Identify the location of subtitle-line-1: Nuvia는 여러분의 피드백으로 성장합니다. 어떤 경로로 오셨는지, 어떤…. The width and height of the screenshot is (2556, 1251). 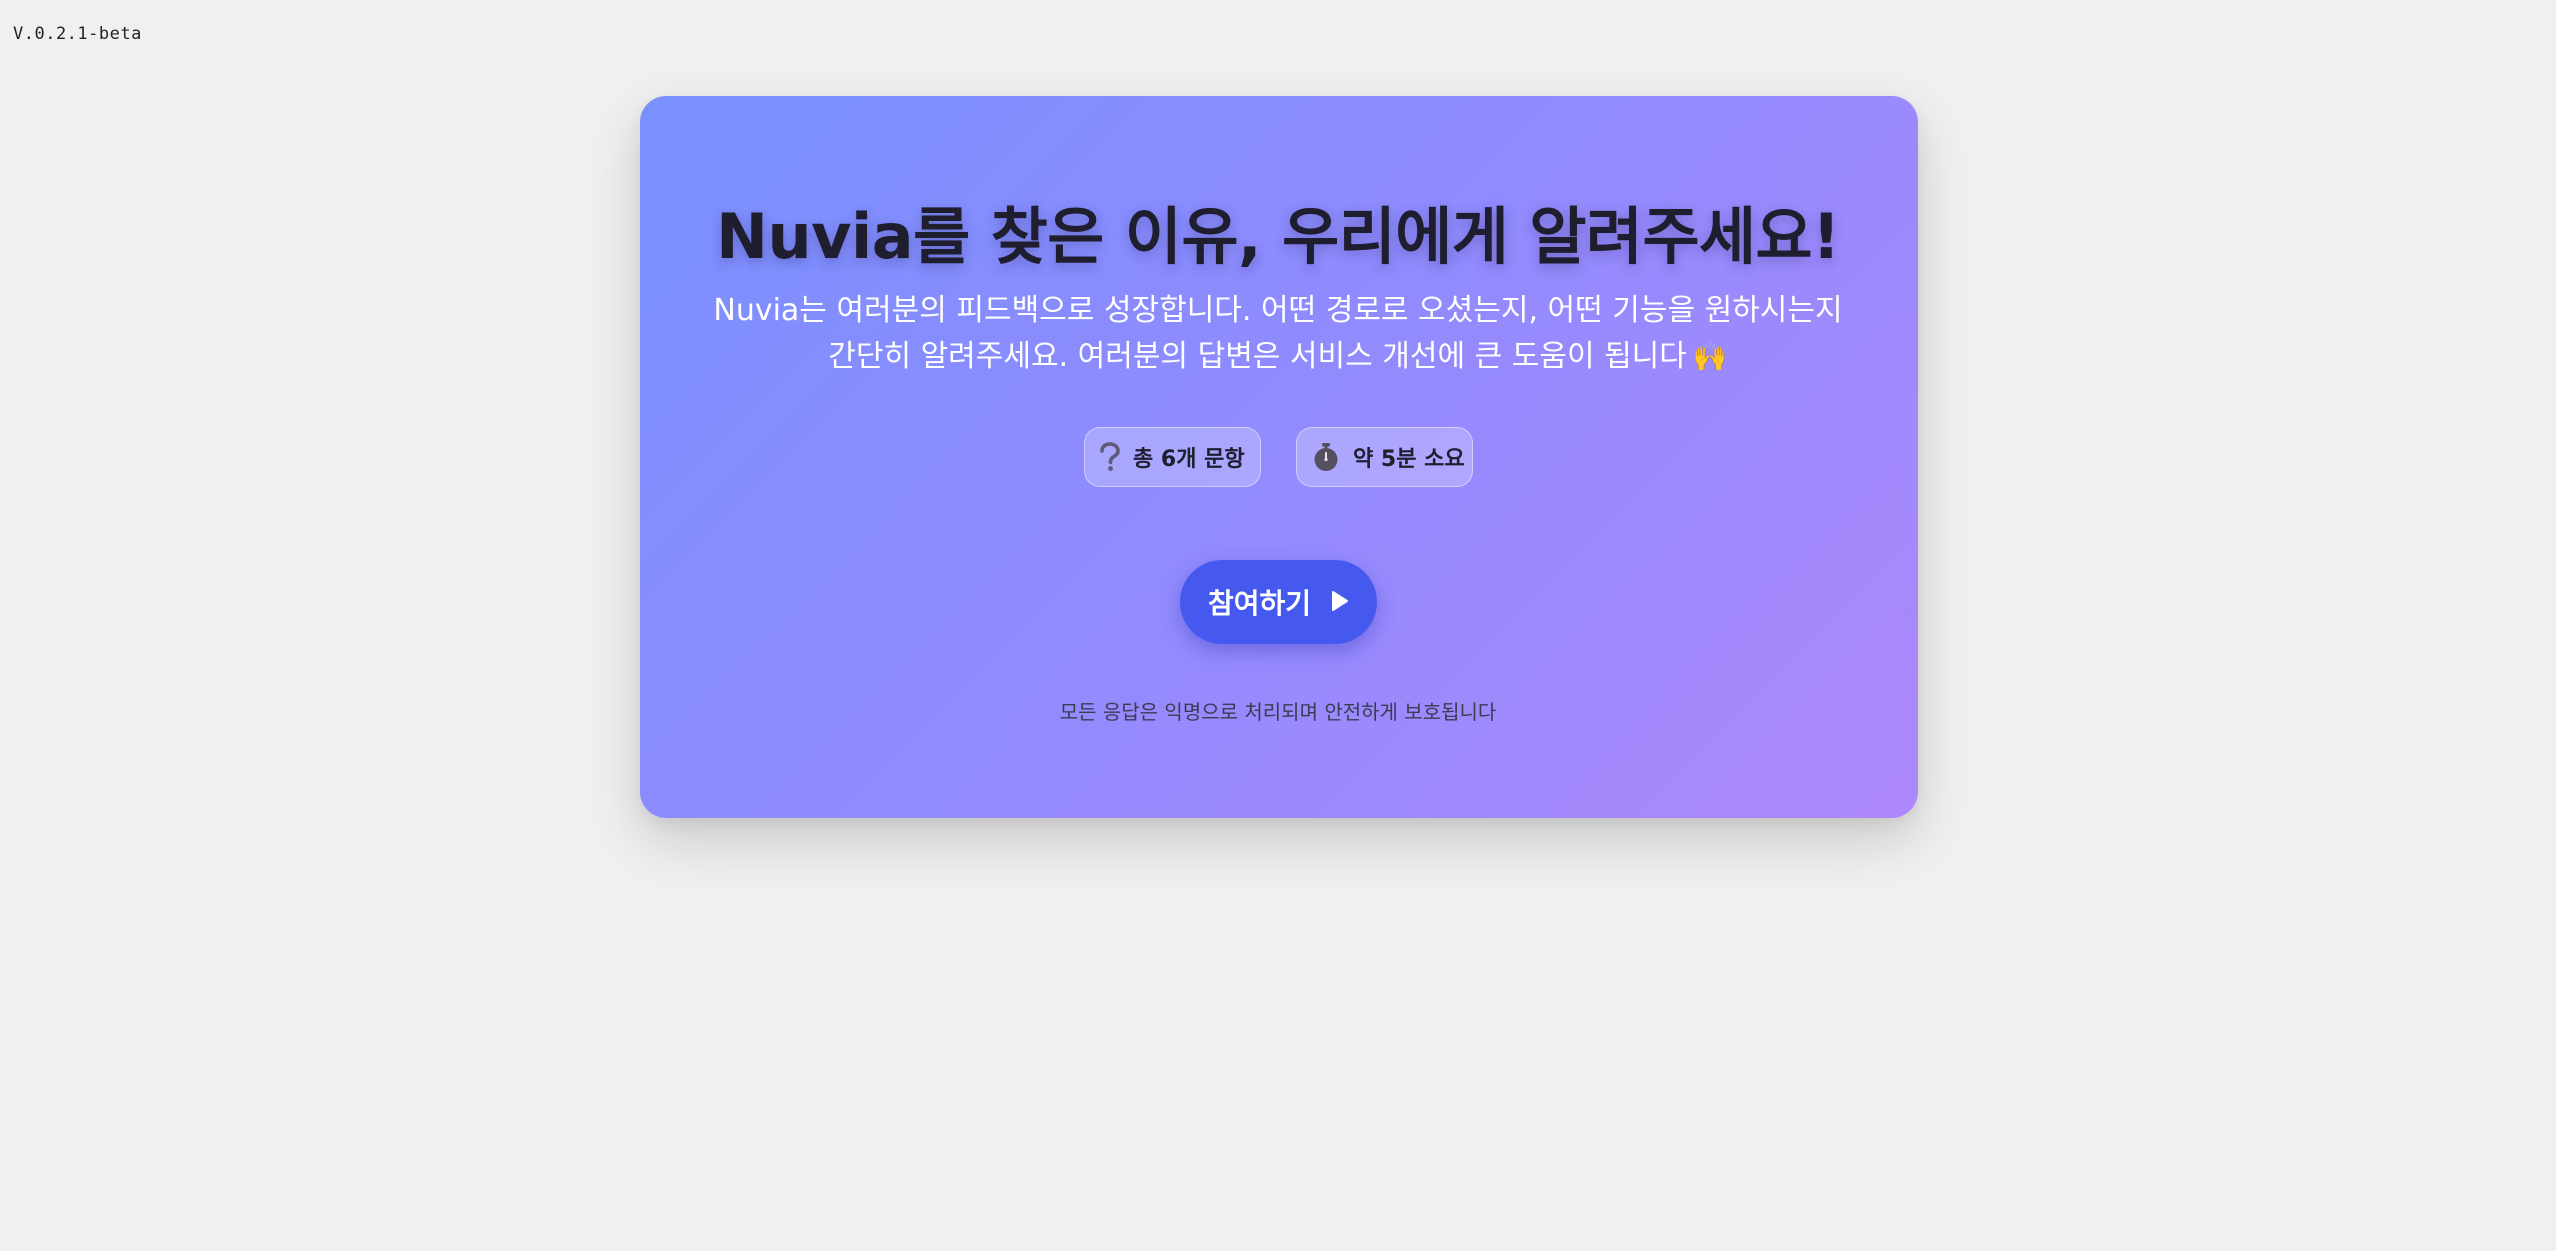
(1278, 310).